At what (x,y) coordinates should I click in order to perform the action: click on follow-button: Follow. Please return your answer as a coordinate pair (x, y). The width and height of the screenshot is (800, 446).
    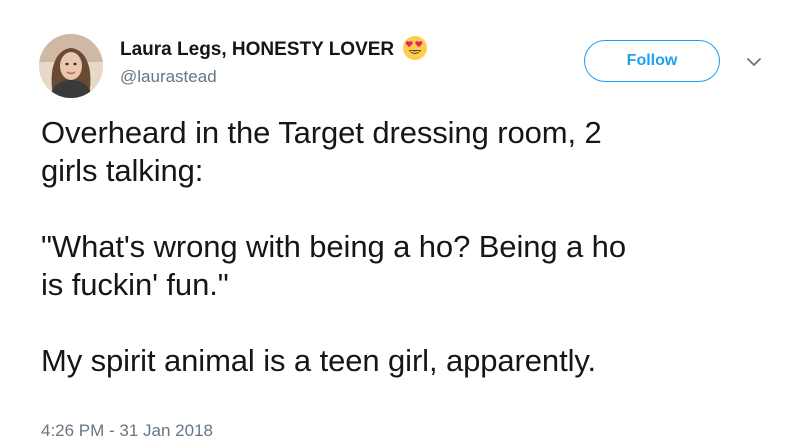
    Looking at the image, I should click on (652, 61).